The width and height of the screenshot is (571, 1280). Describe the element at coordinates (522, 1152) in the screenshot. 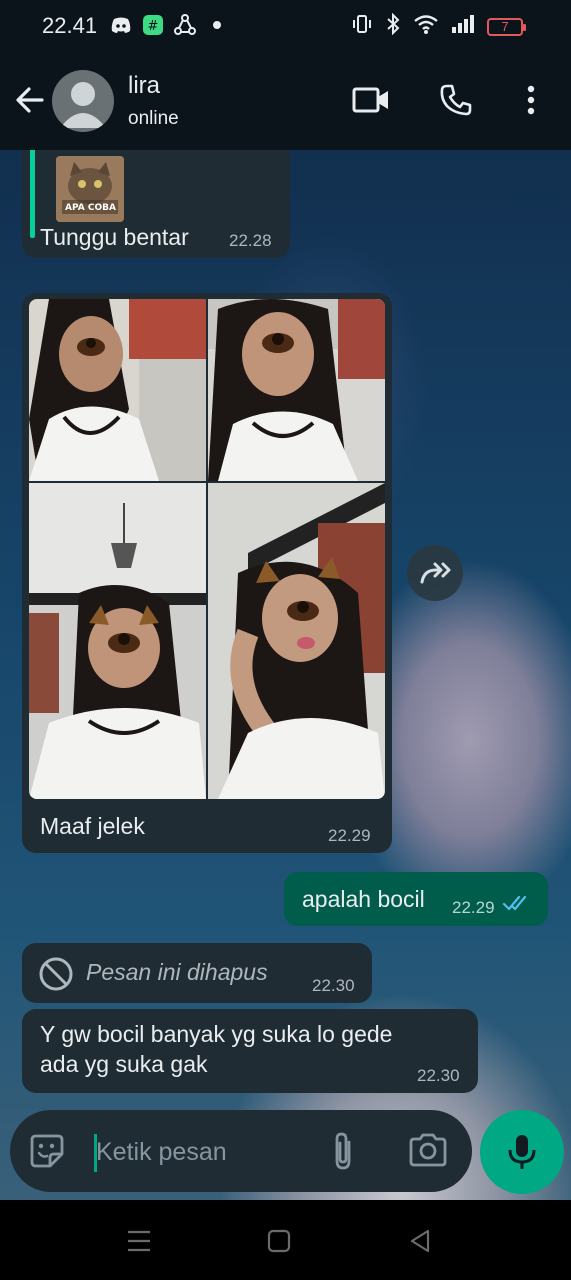

I see `mic-icon` at that location.